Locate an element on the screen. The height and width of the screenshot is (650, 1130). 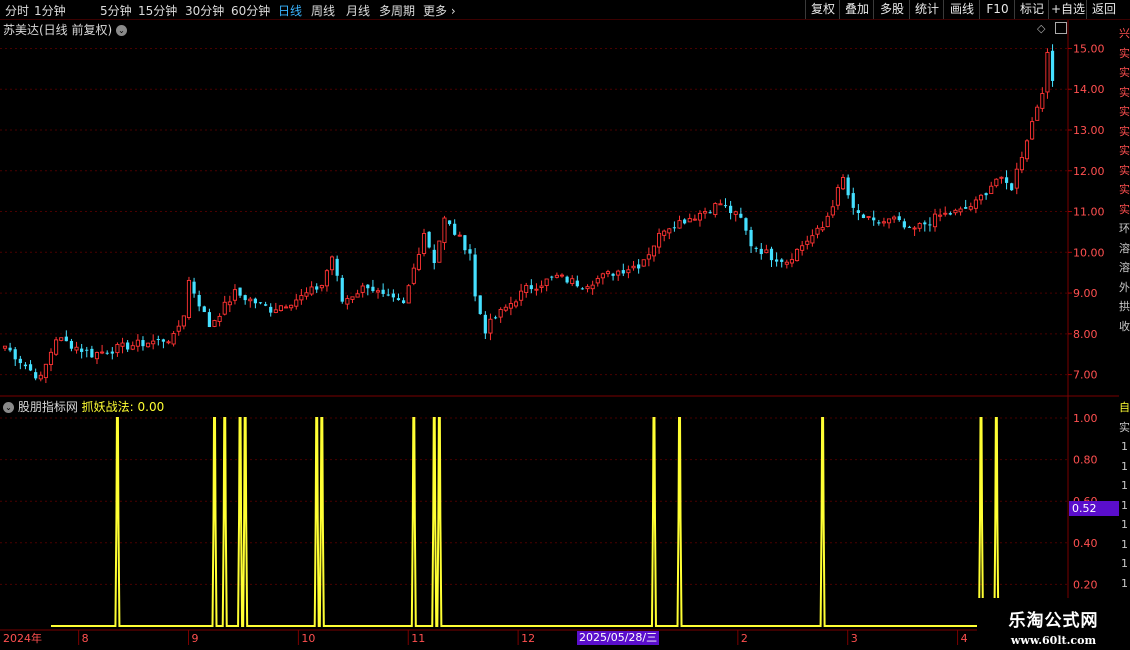
panel-layout-icon is located at coordinates (1061, 28).